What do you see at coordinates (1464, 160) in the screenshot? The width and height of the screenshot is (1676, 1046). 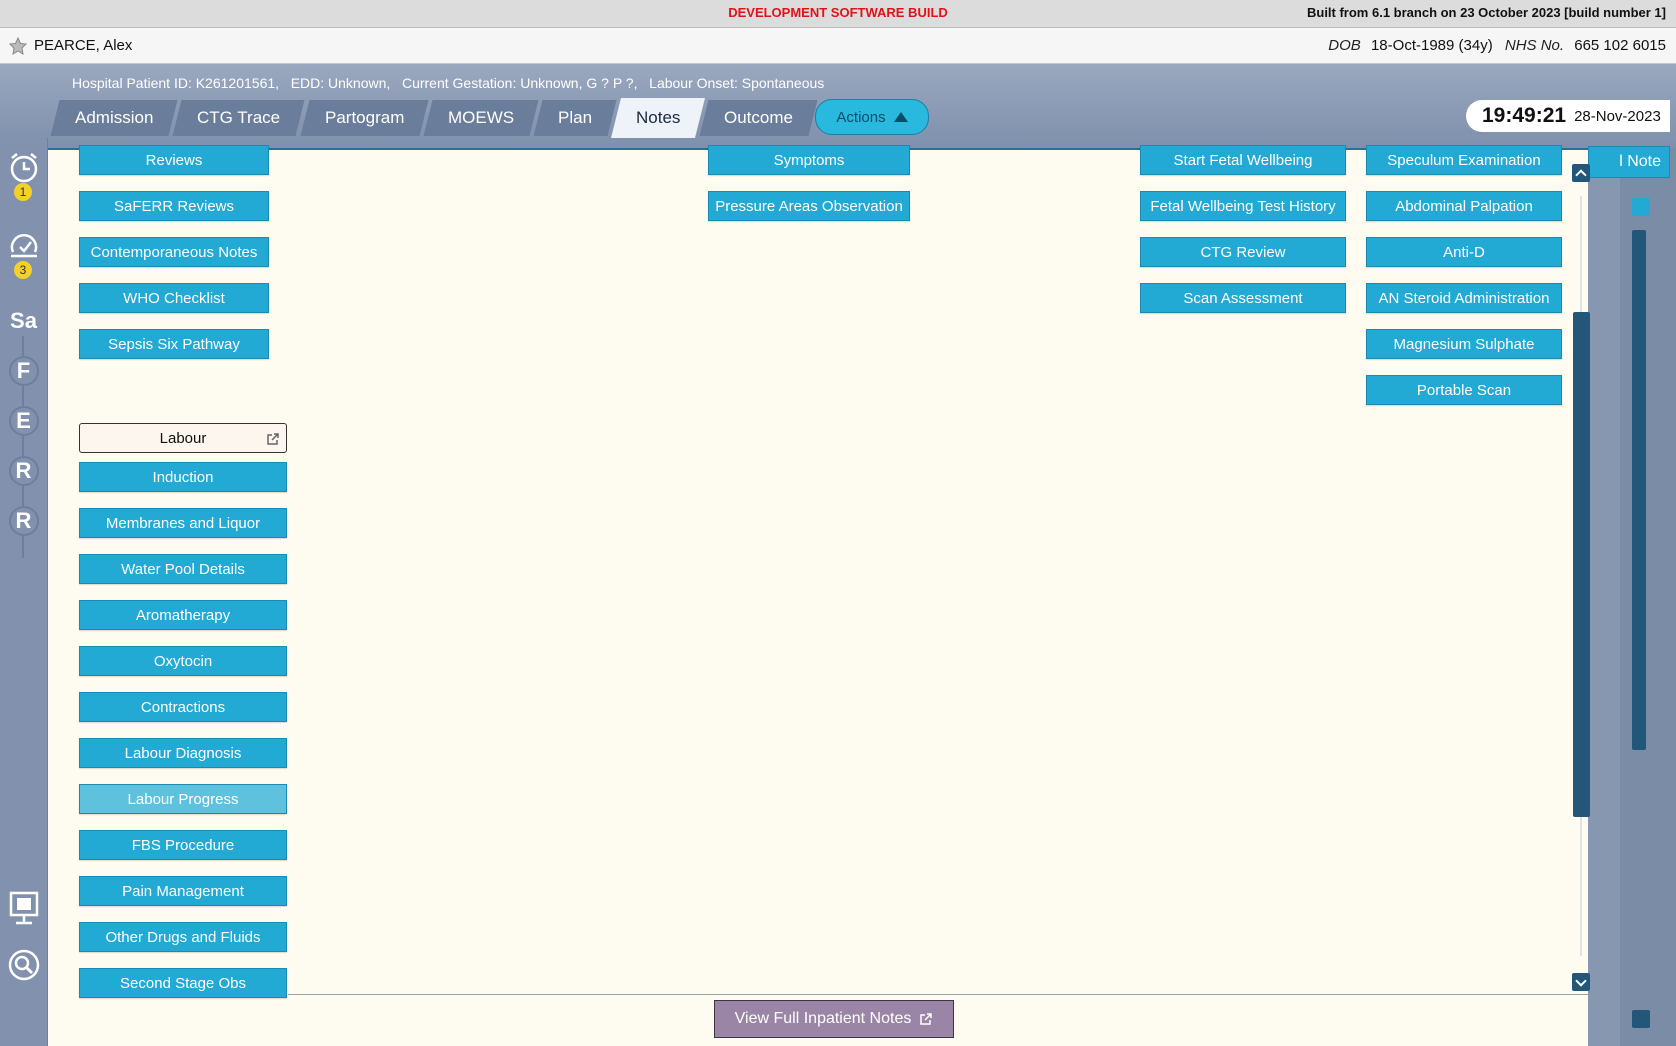 I see `speculum-examination-button: Speculum Examination` at bounding box center [1464, 160].